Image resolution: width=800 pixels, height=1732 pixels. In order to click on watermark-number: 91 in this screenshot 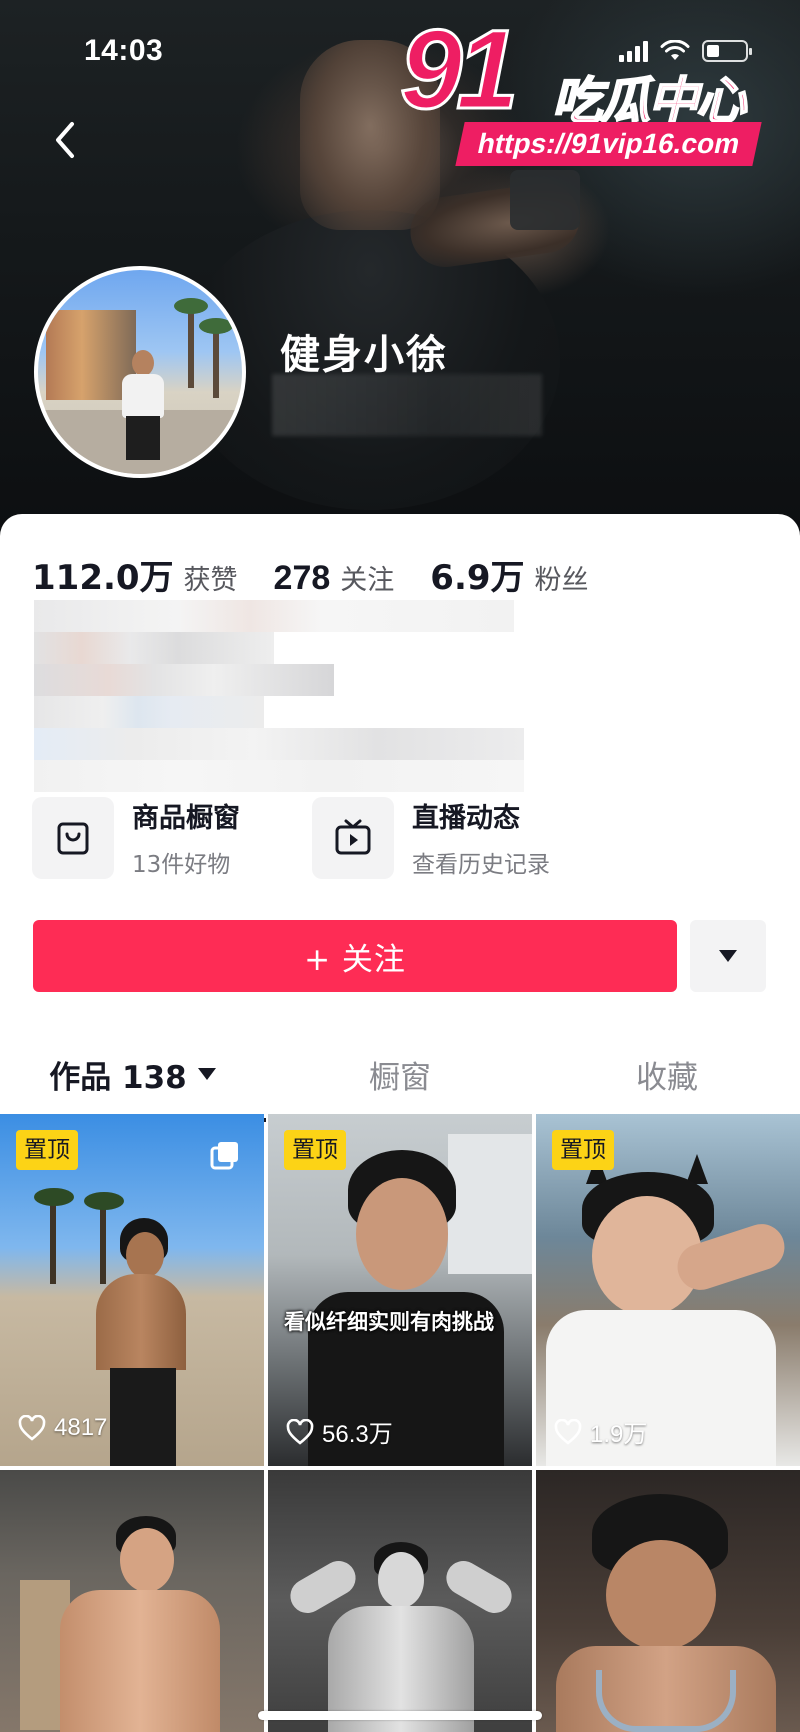, I will do `click(460, 69)`.